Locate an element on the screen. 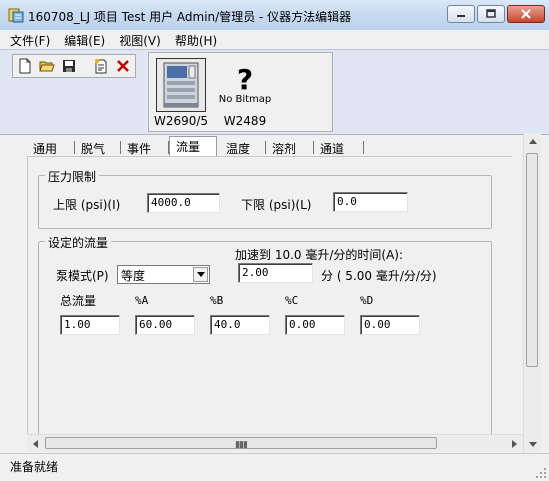  horizontal-scroll-thumb: ▮▮▮ is located at coordinates (241, 443).